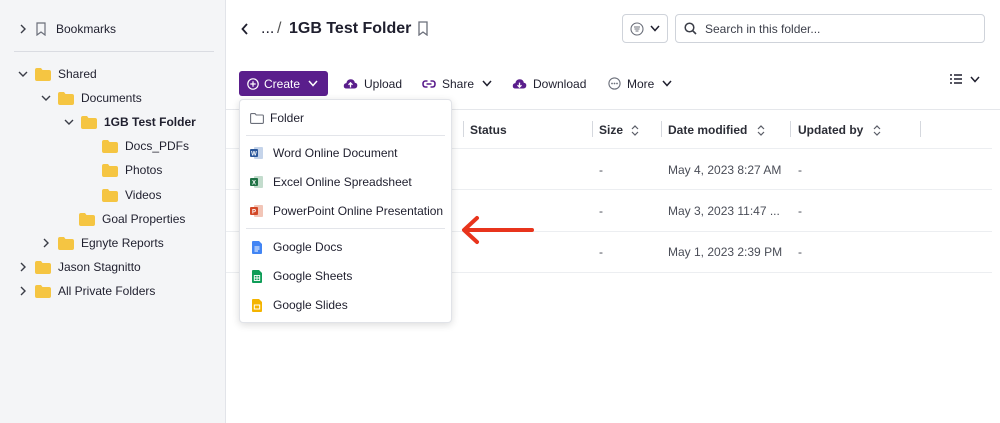 The height and width of the screenshot is (423, 1000). What do you see at coordinates (308, 247) in the screenshot?
I see `menu-item-label: Google Docs` at bounding box center [308, 247].